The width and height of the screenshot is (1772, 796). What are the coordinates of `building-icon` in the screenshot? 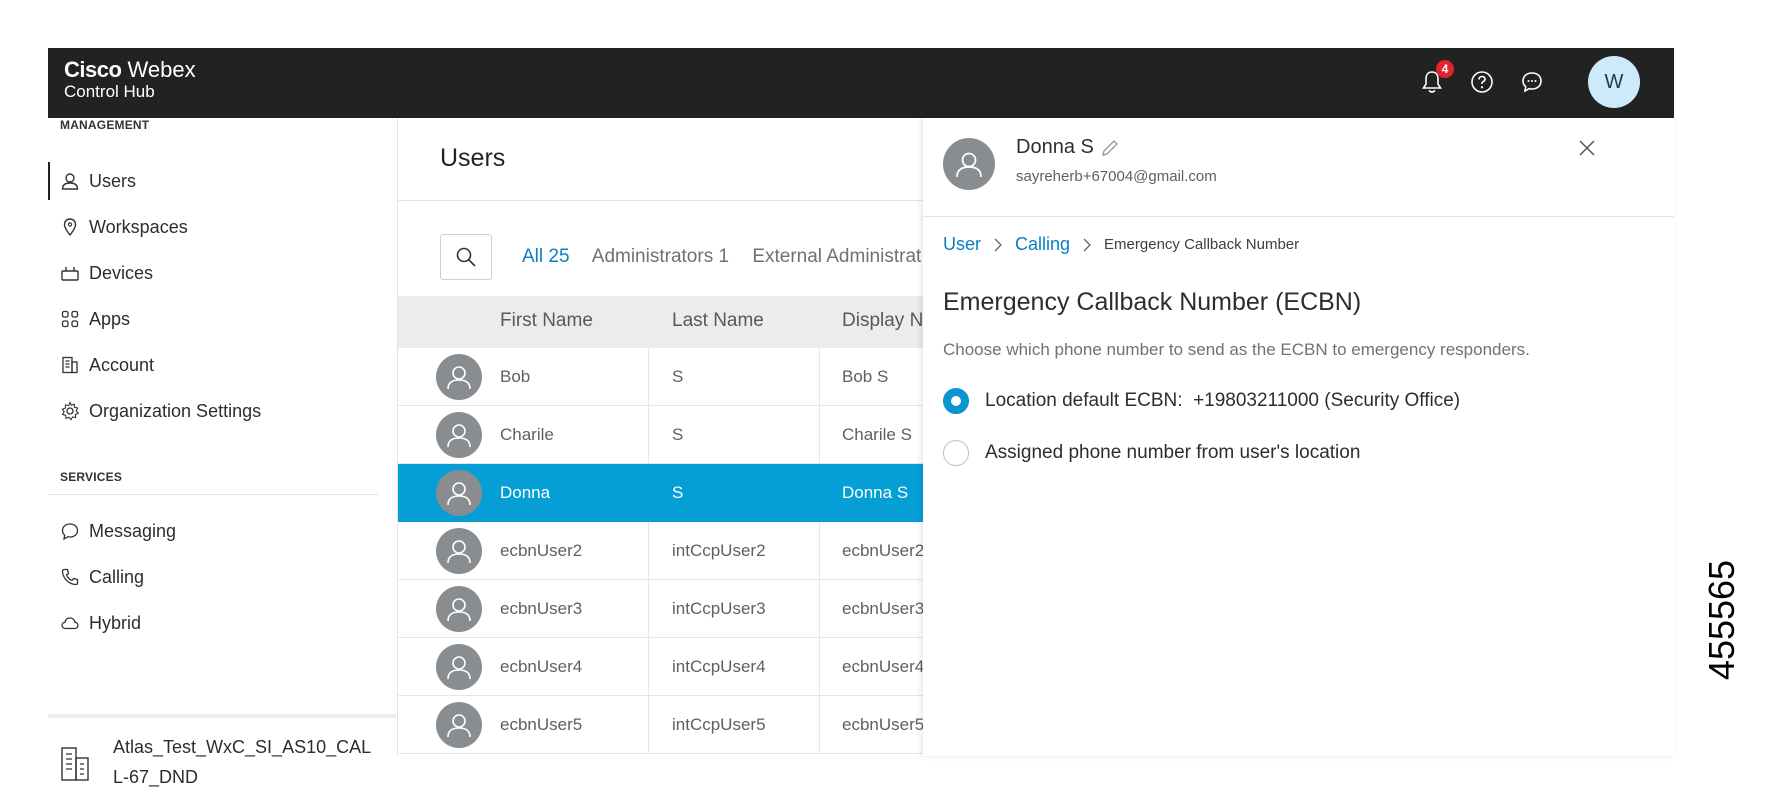 It's located at (75, 764).